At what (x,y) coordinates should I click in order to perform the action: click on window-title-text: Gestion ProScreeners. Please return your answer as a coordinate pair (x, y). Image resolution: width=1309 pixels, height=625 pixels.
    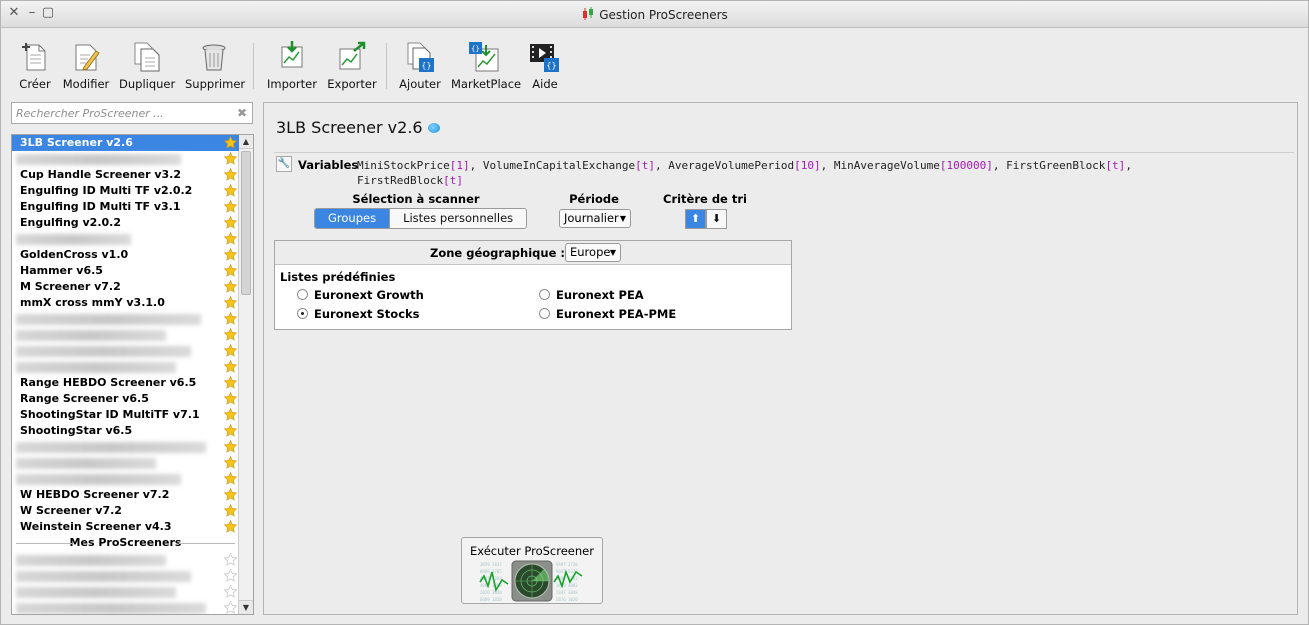
    Looking at the image, I should click on (663, 15).